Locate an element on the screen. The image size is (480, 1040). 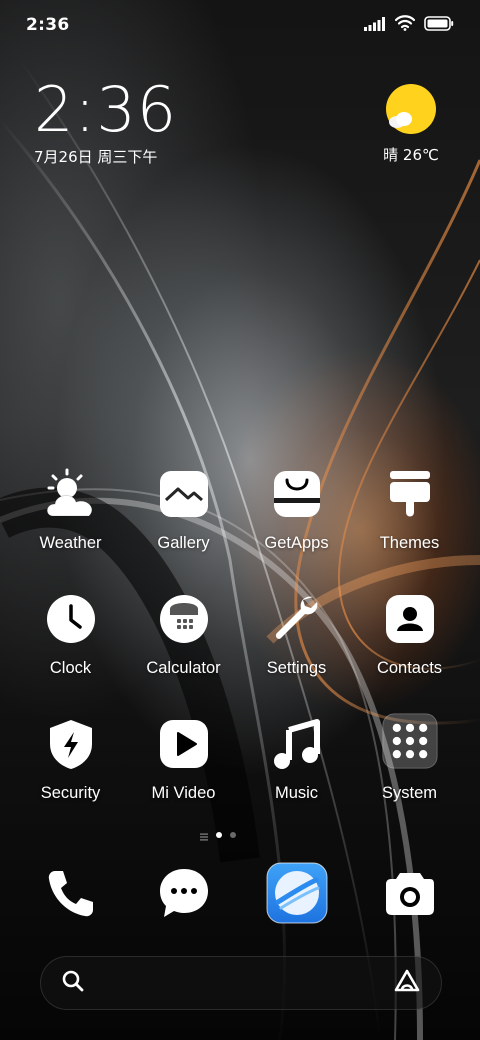
signal-icon is located at coordinates (375, 25).